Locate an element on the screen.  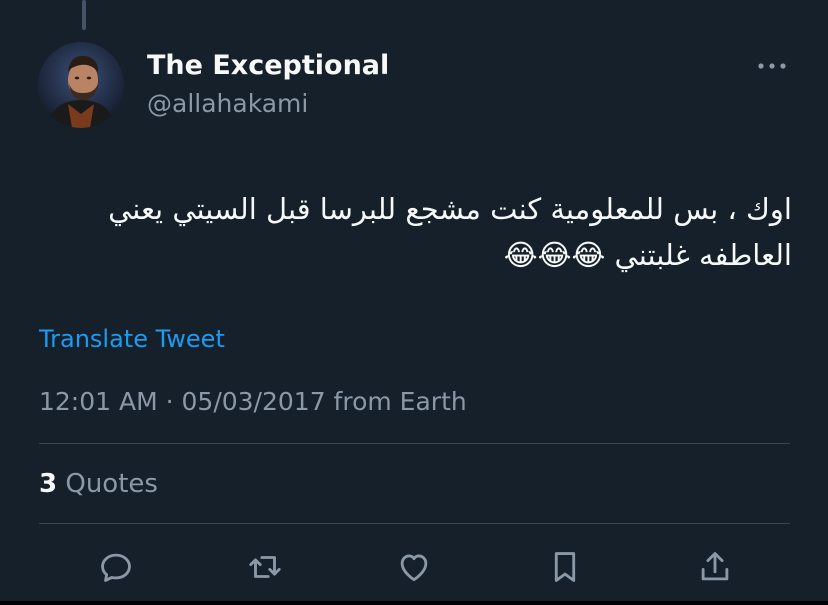
tweet-text-line-2: العاطفه غلبتني 😂😂😂 is located at coordinates (647, 255).